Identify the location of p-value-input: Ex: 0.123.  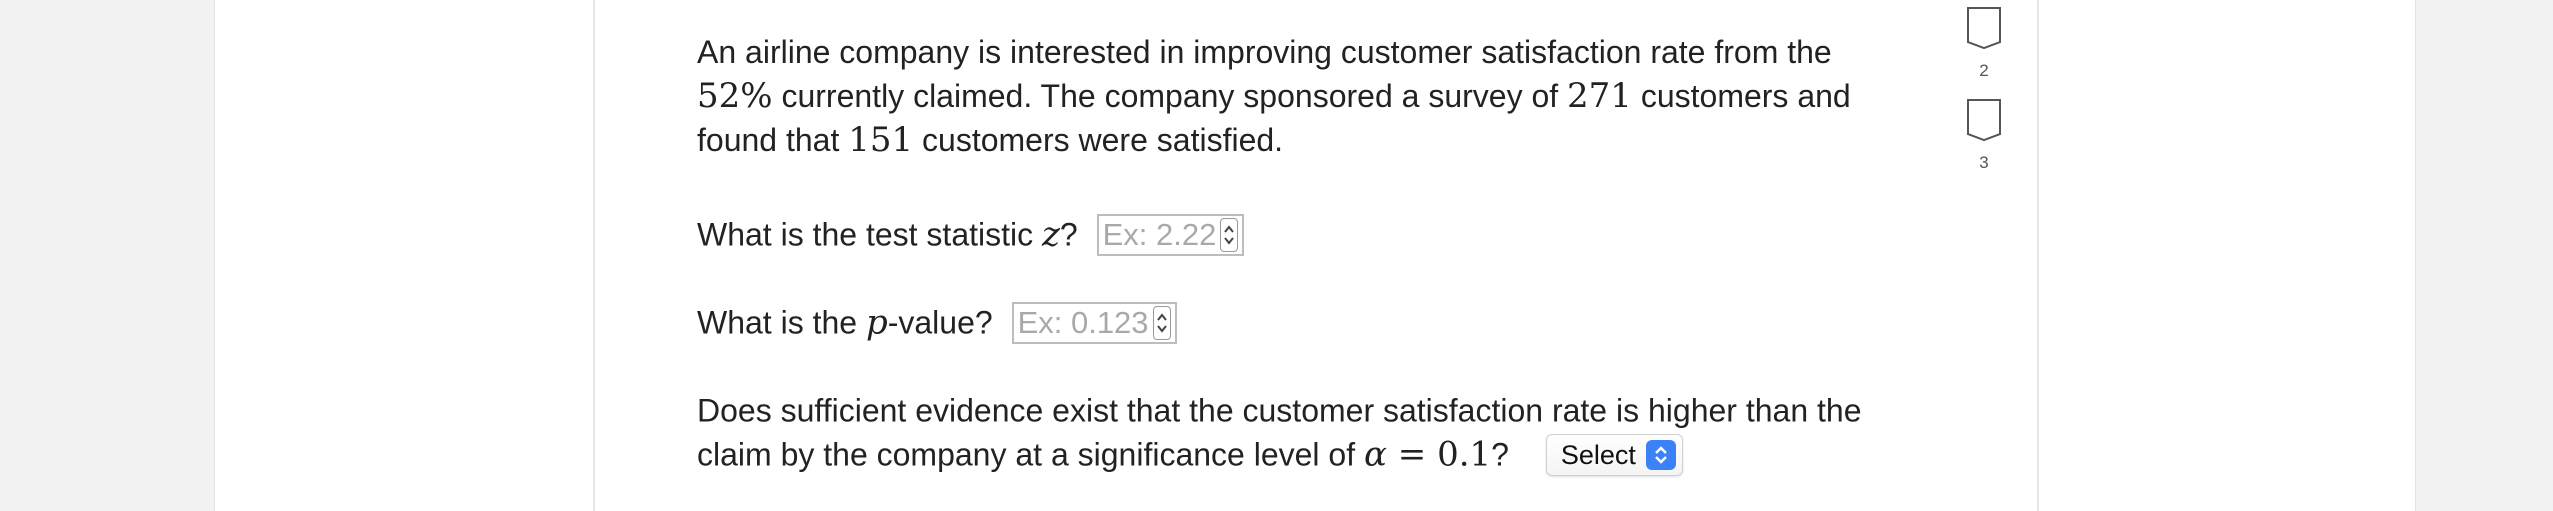
(1094, 322).